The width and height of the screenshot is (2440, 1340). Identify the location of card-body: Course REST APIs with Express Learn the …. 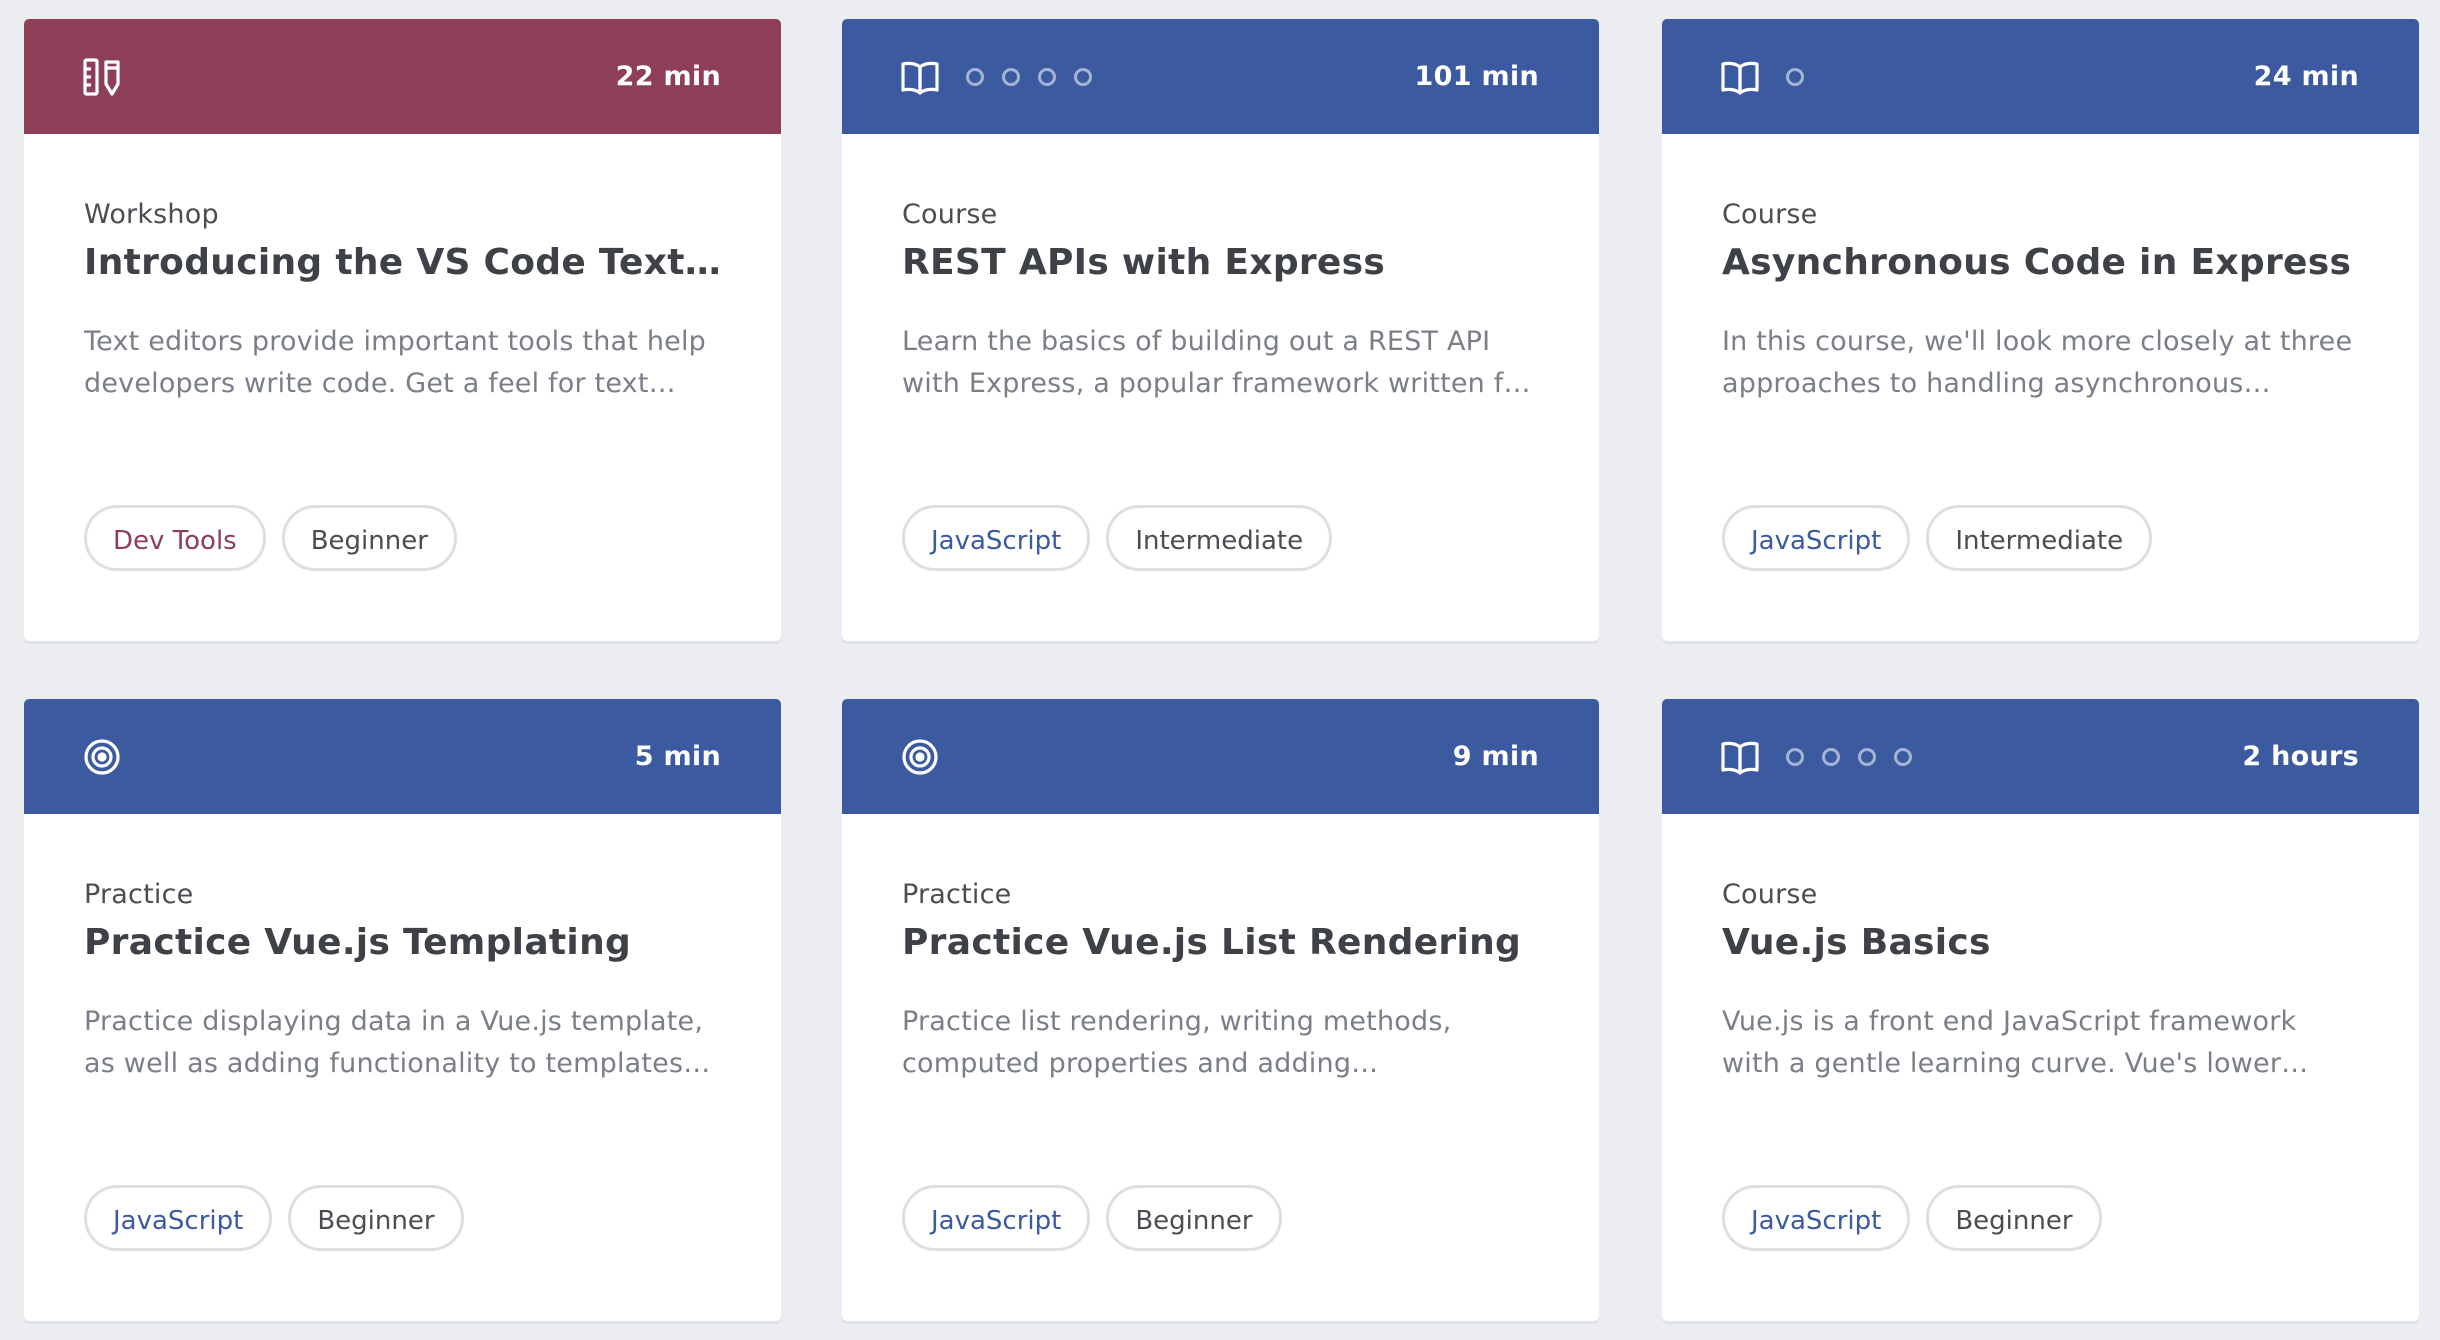
(1220, 301).